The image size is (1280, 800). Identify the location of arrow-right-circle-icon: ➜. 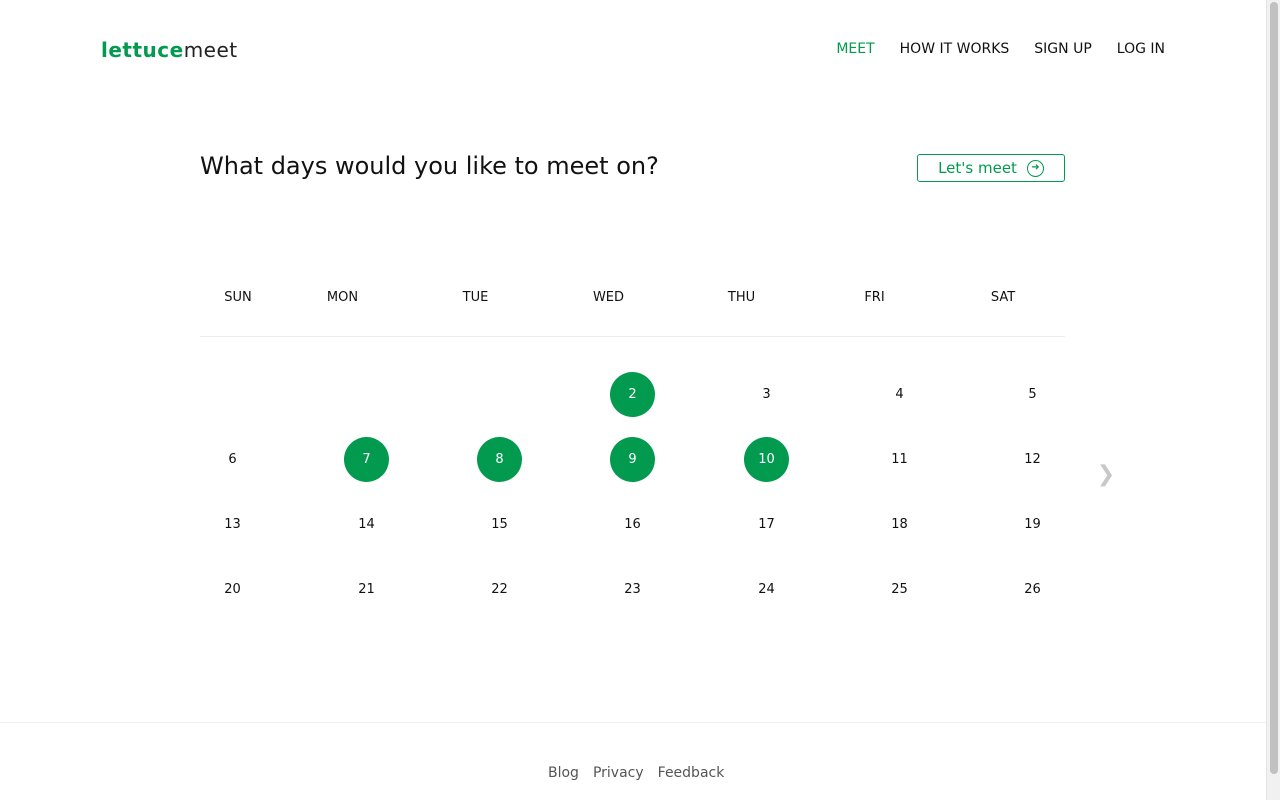
(1035, 168).